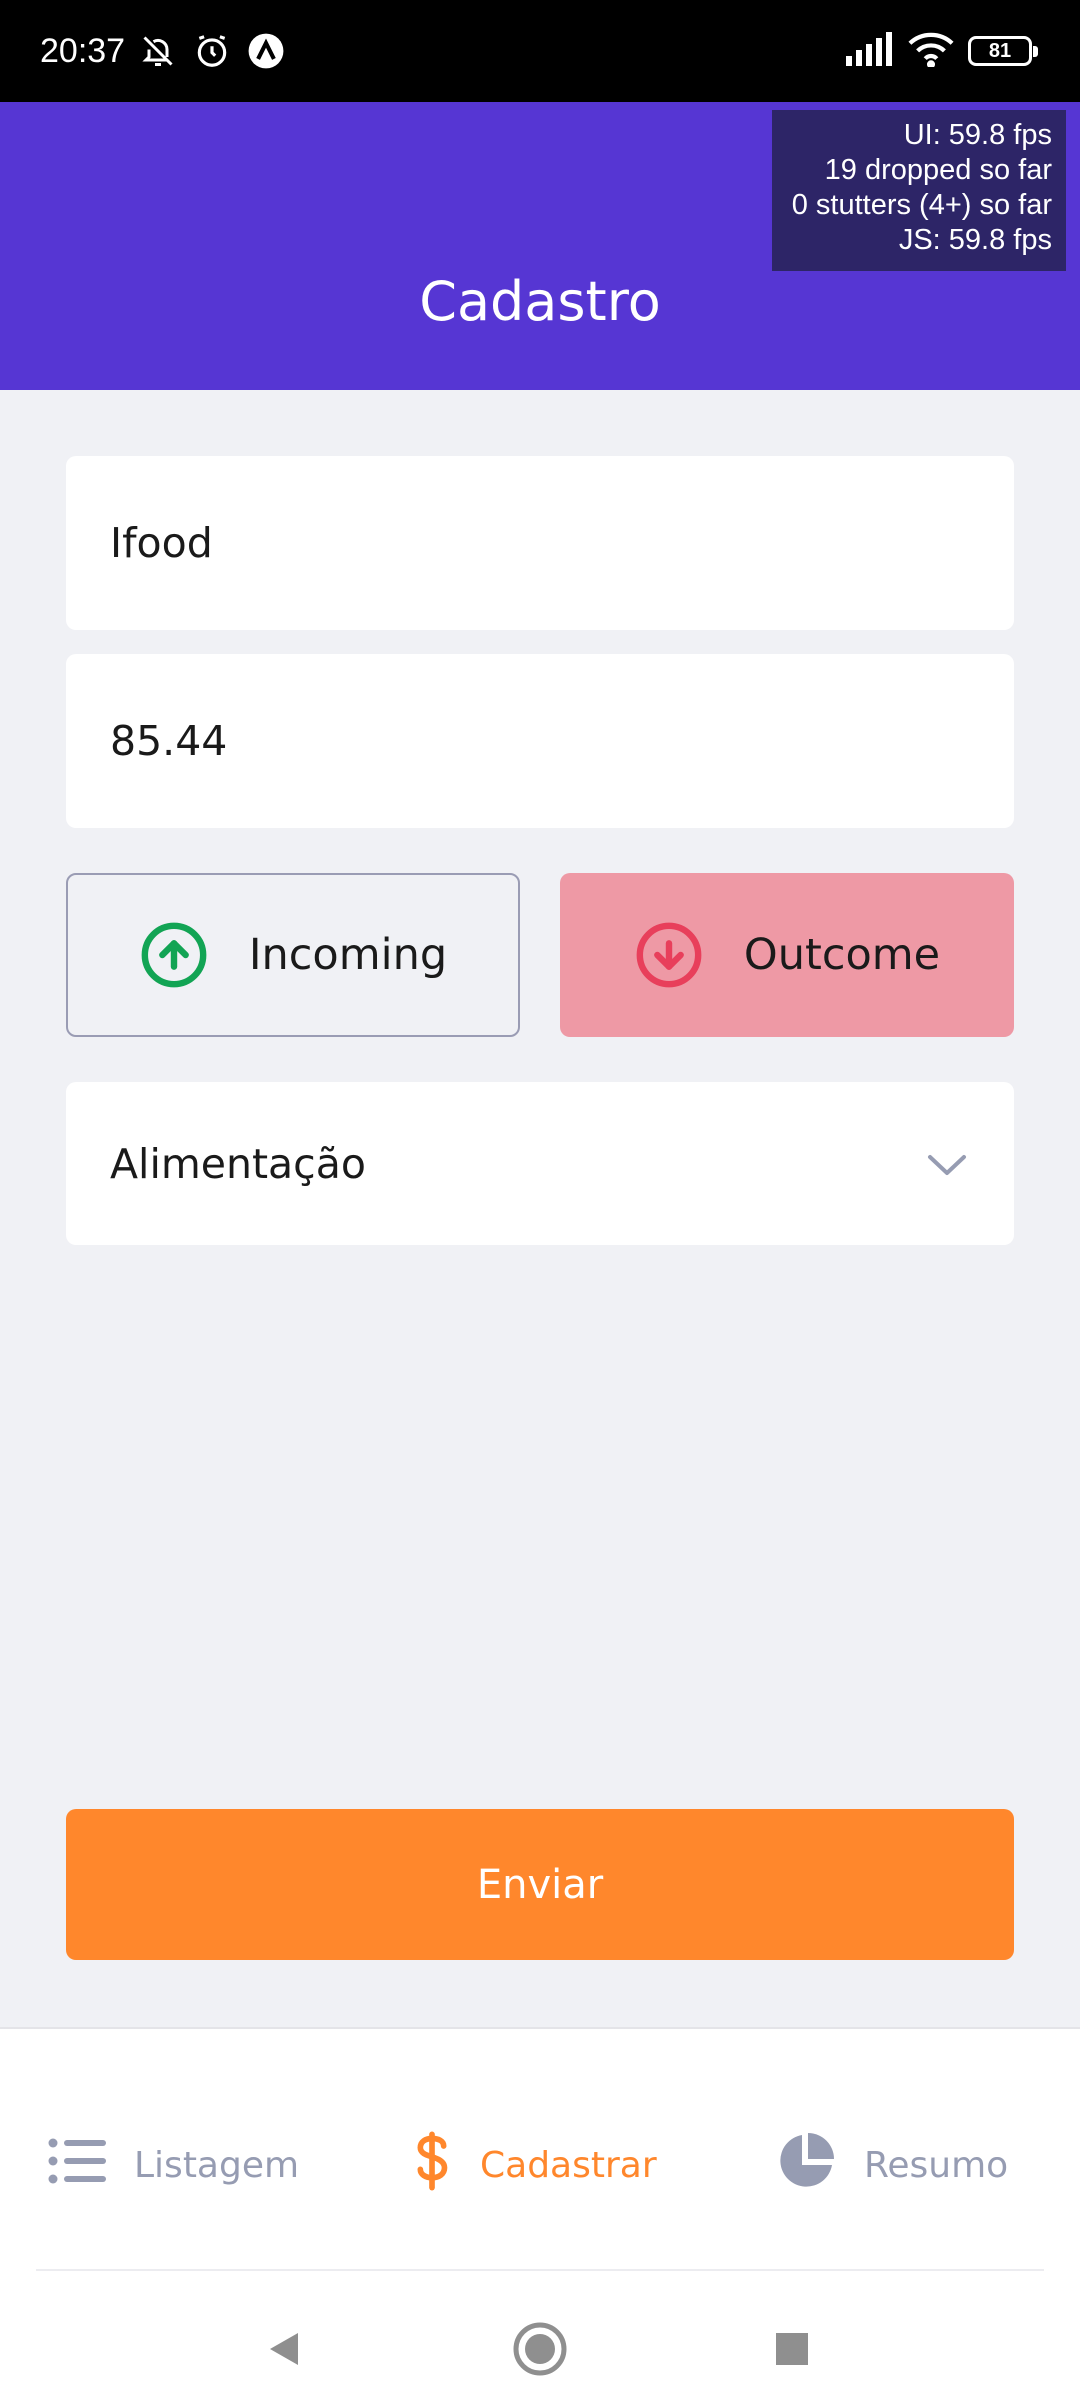 The image size is (1080, 2400). Describe the element at coordinates (540, 301) in the screenshot. I see `page-title: Cadastro` at that location.